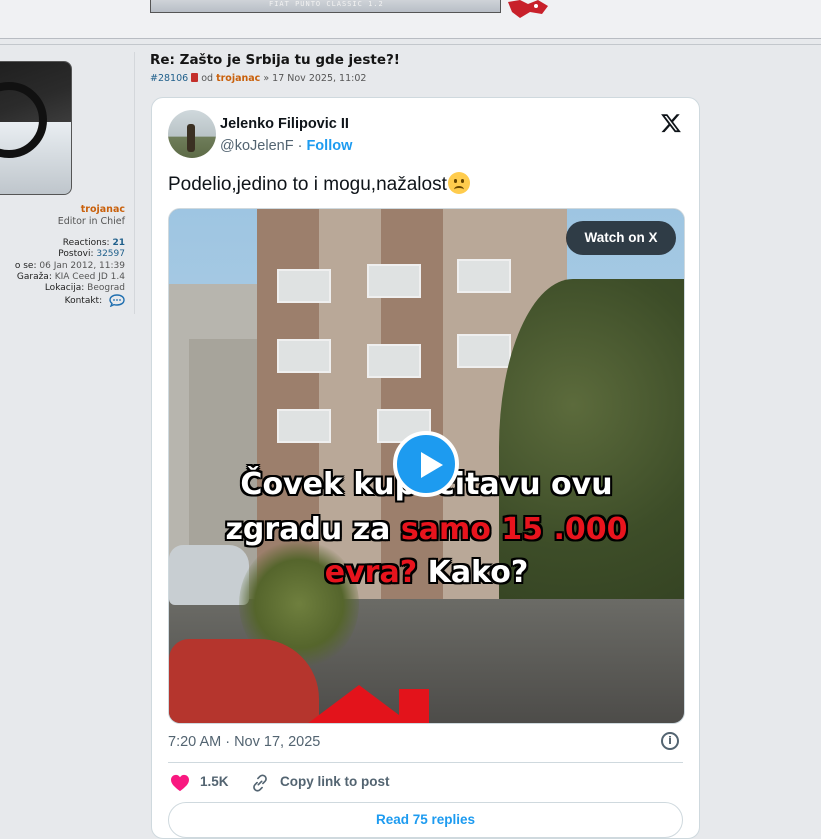  I want to click on chat-bubble-icon, so click(117, 301).